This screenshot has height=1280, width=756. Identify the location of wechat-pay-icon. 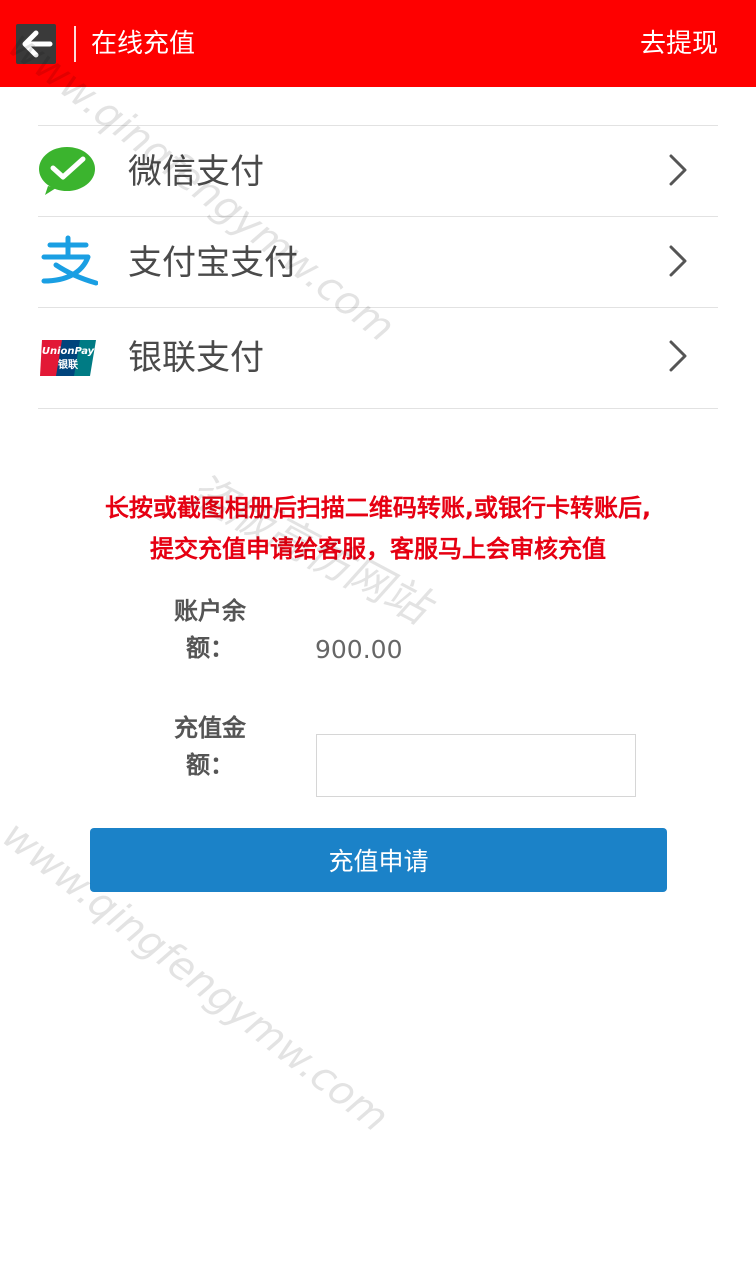
(67, 171).